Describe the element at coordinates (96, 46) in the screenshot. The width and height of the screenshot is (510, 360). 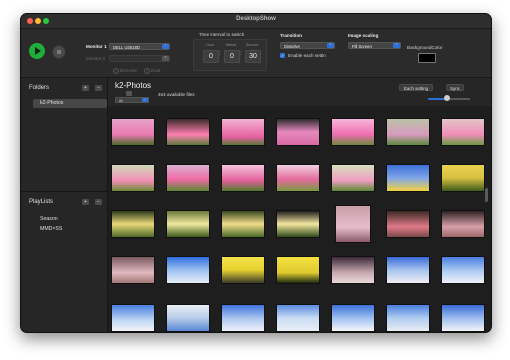
I see `monitor1-label: Monitor 1` at that location.